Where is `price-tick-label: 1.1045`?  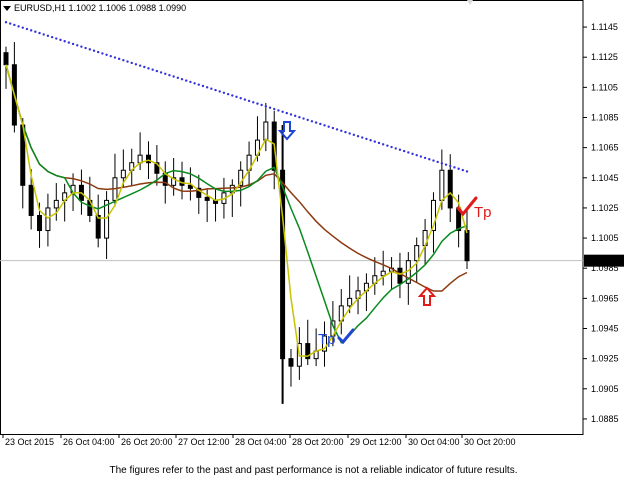
price-tick-label: 1.1045 is located at coordinates (605, 178).